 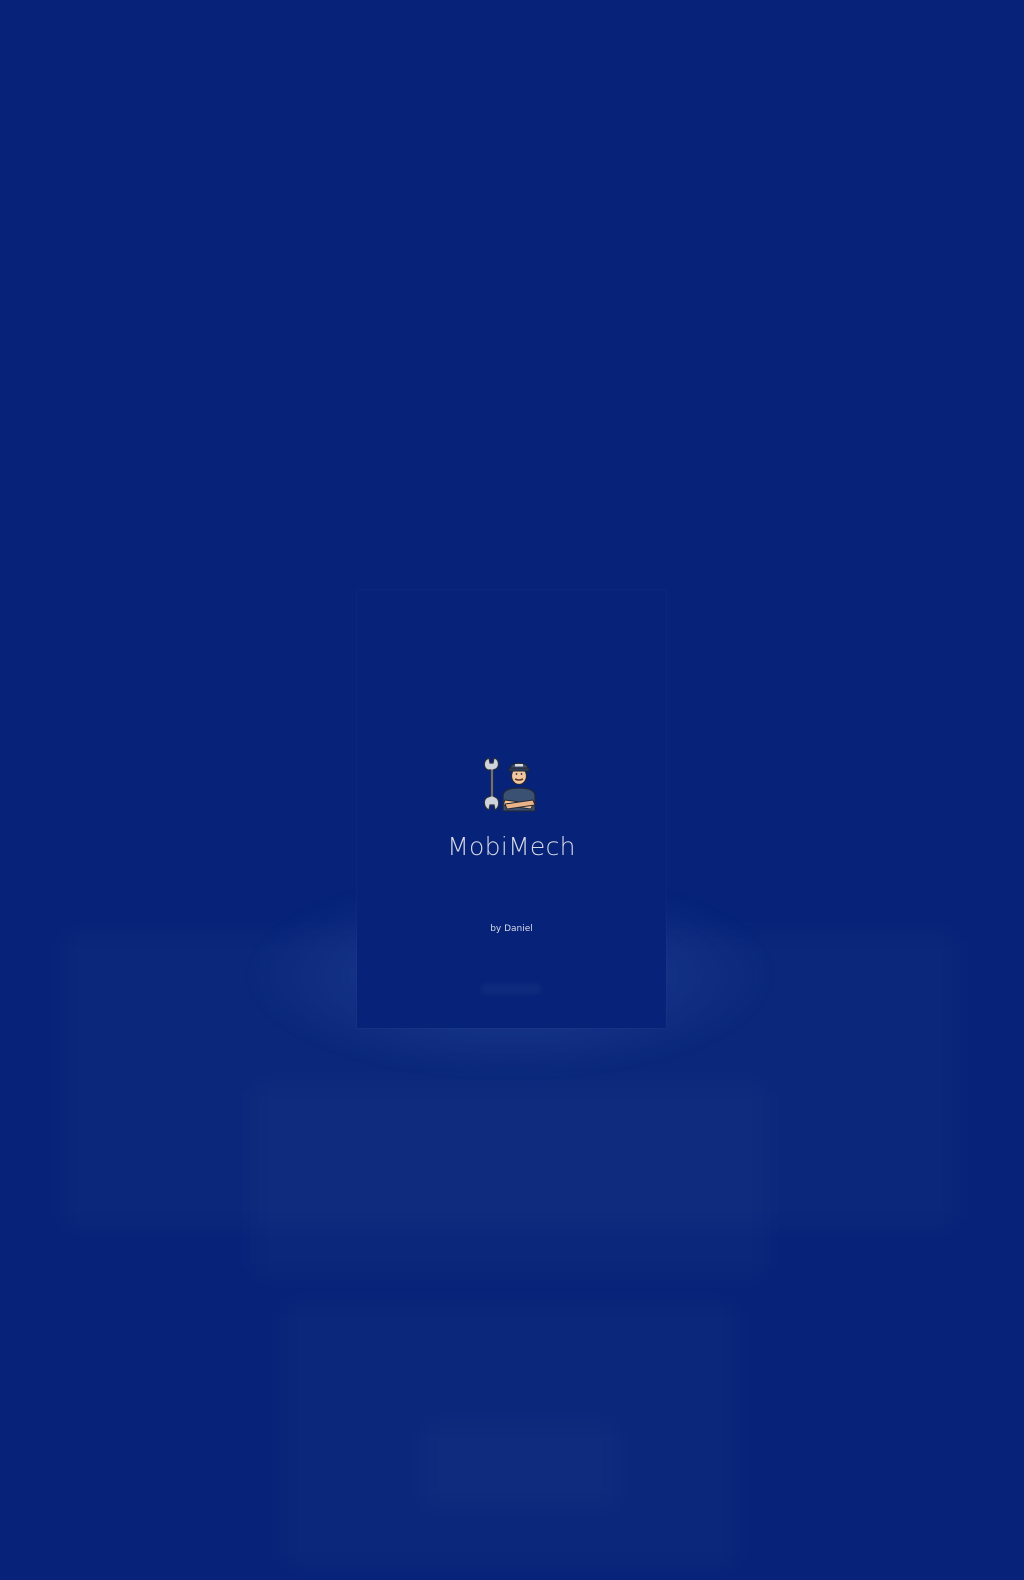 I want to click on author-byline: by Daniel, so click(x=511, y=929).